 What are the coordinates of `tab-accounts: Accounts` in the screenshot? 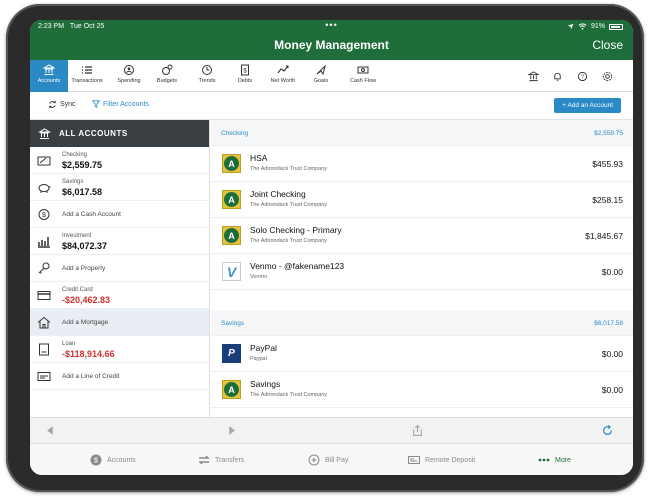 It's located at (49, 76).